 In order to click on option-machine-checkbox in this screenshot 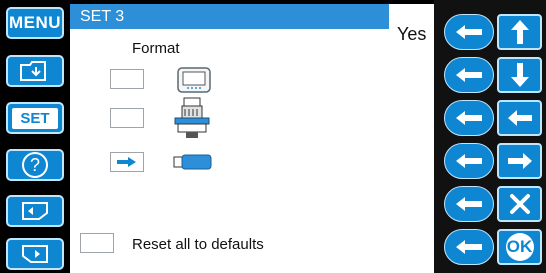, I will do `click(127, 118)`.